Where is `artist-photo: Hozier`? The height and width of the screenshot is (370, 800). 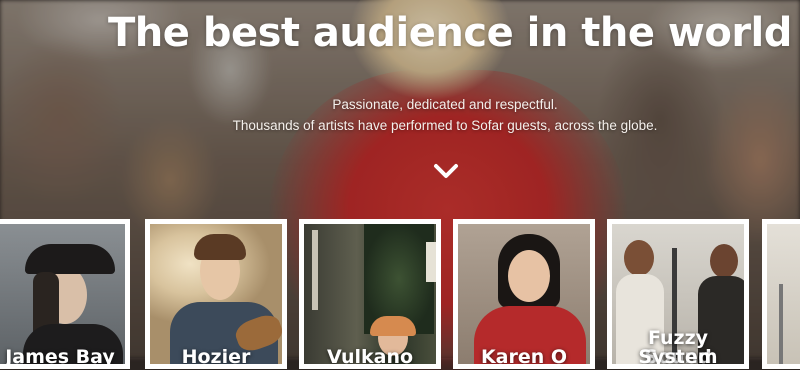 artist-photo: Hozier is located at coordinates (216, 294).